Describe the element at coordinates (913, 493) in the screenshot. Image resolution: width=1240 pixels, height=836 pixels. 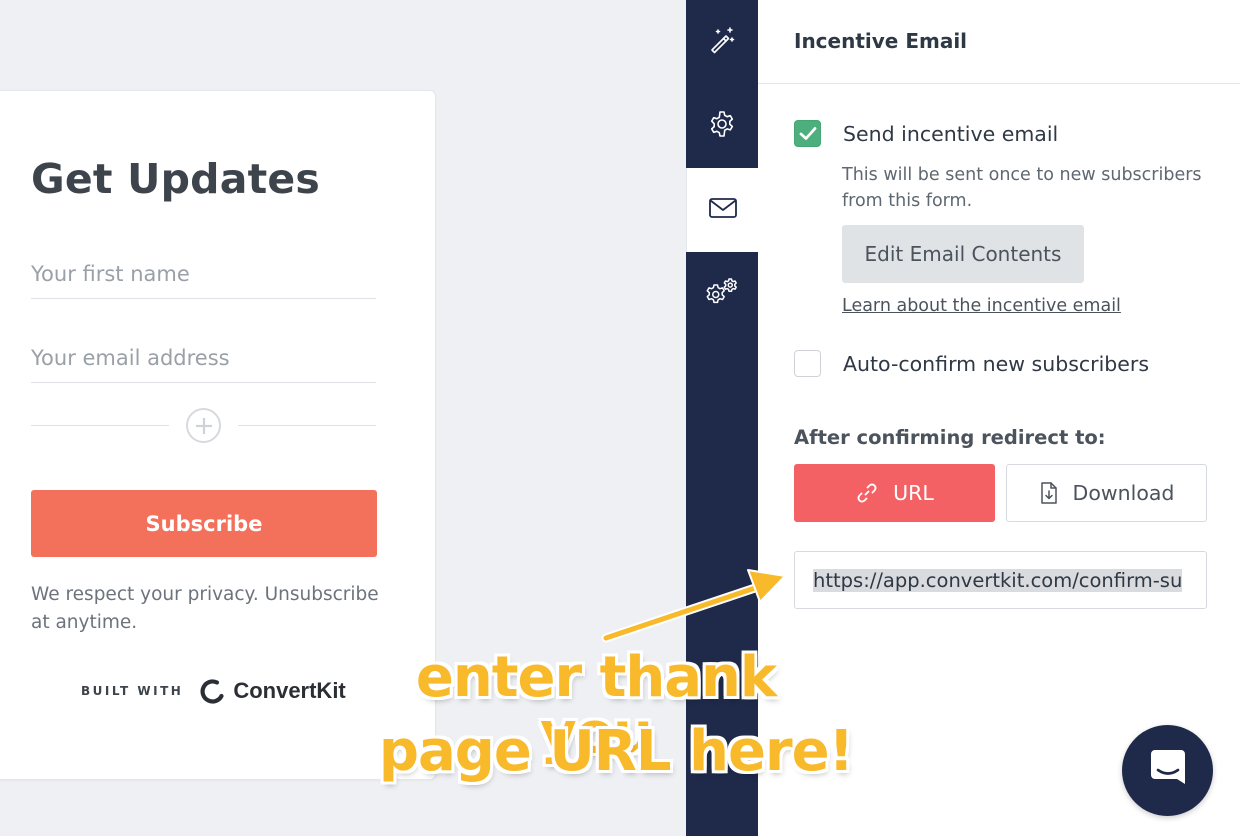
I see `redirect-url-label: URL` at that location.